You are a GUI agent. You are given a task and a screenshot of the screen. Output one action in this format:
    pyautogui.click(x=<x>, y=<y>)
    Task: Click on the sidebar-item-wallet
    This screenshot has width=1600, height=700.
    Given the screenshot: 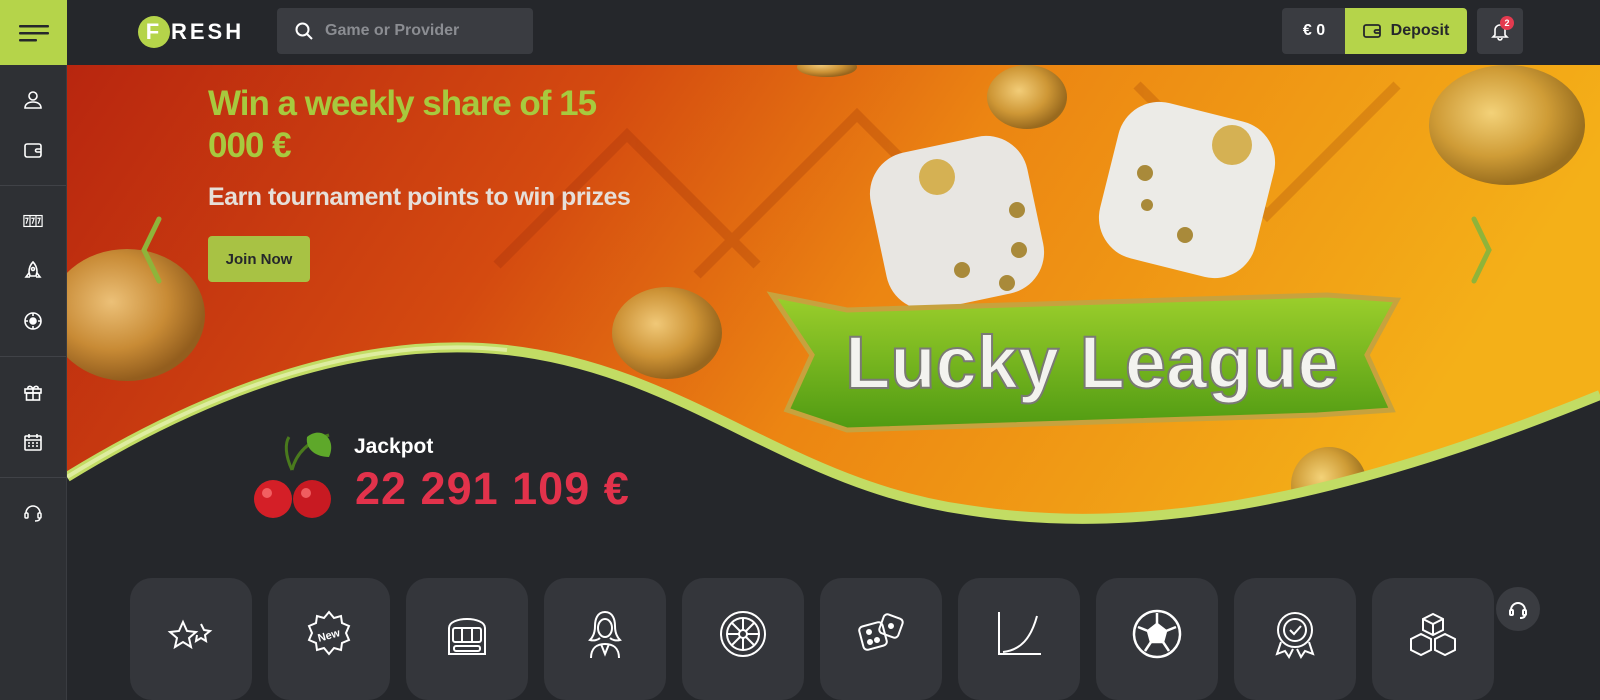 What is the action you would take?
    pyautogui.click(x=33, y=150)
    